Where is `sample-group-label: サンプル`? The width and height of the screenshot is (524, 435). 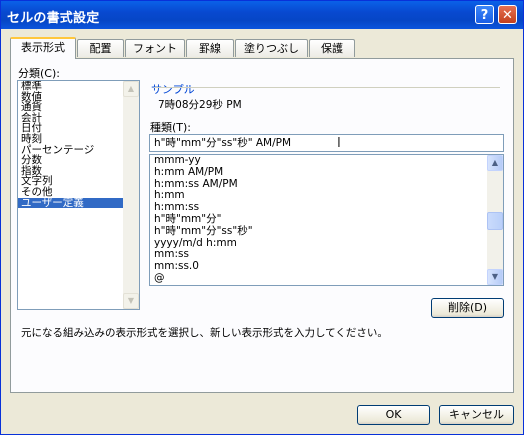
sample-group-label: サンプル is located at coordinates (173, 89).